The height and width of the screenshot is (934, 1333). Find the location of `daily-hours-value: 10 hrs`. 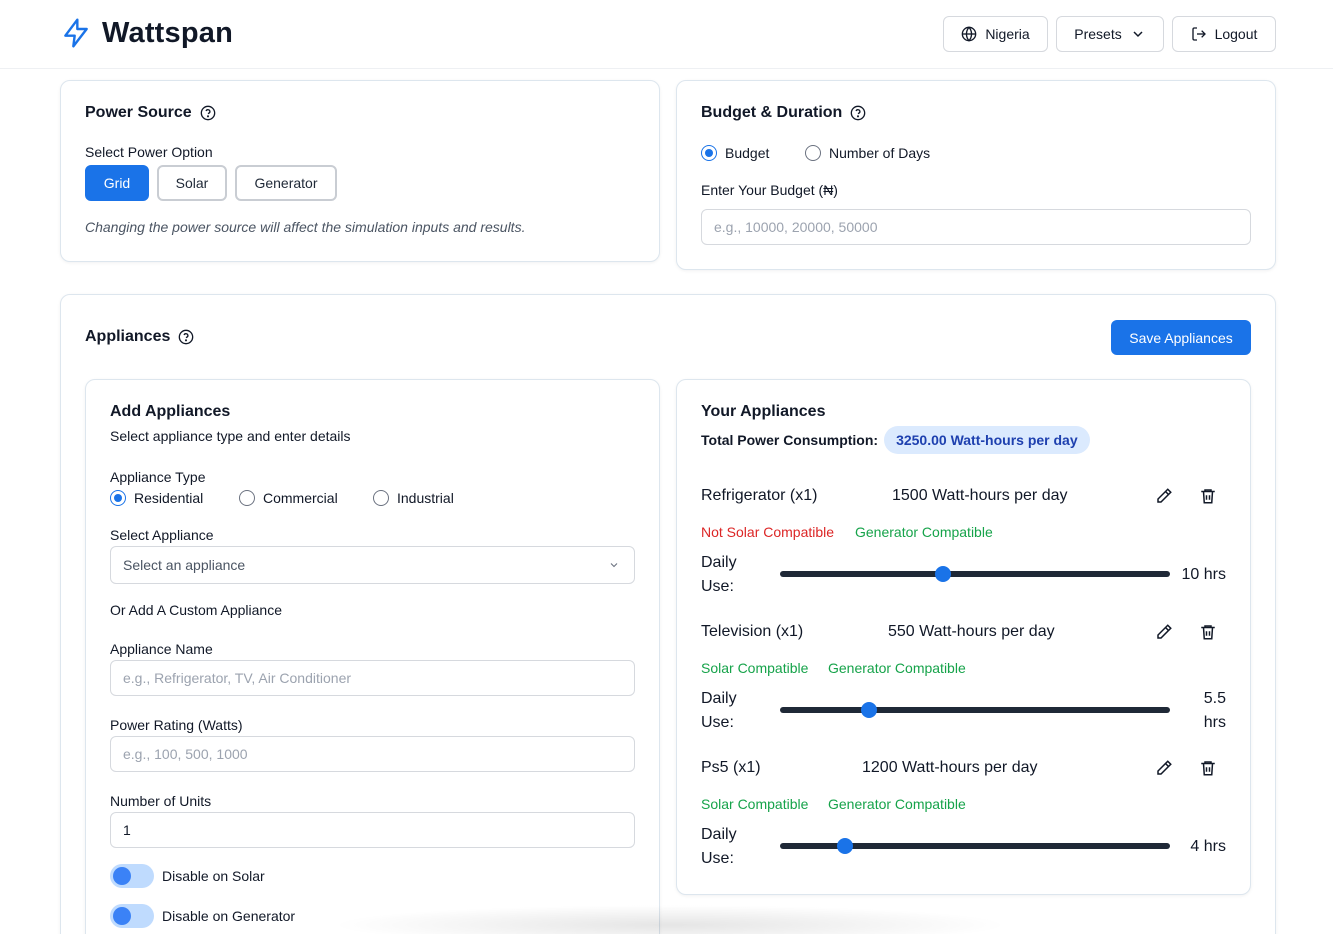

daily-hours-value: 10 hrs is located at coordinates (1203, 574).